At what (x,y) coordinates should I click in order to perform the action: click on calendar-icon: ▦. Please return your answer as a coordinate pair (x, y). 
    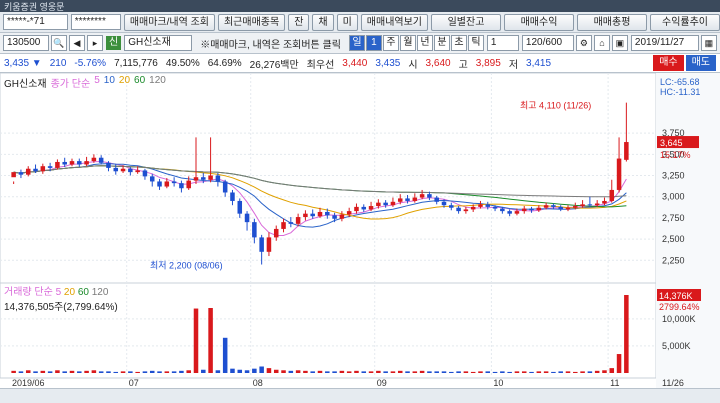
    Looking at the image, I should click on (708, 43).